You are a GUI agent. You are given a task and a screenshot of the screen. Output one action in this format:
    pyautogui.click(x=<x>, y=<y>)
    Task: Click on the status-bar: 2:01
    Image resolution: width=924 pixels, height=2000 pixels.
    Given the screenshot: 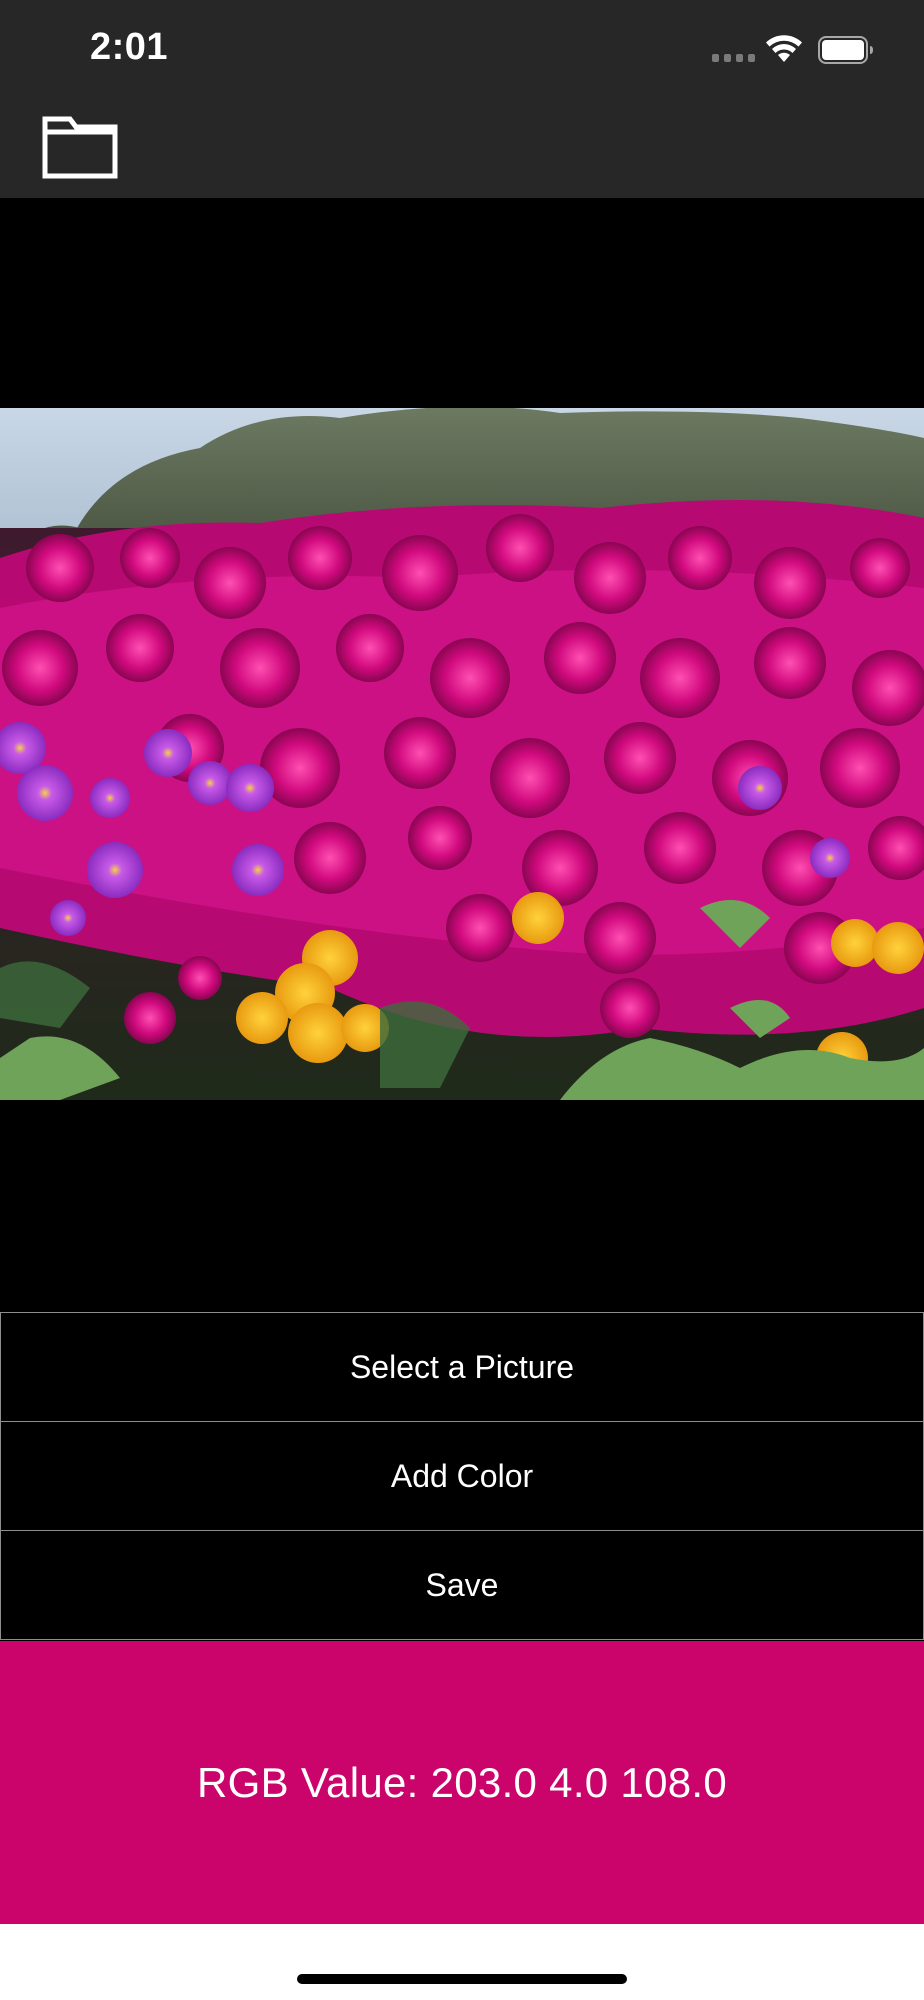 What is the action you would take?
    pyautogui.click(x=462, y=50)
    